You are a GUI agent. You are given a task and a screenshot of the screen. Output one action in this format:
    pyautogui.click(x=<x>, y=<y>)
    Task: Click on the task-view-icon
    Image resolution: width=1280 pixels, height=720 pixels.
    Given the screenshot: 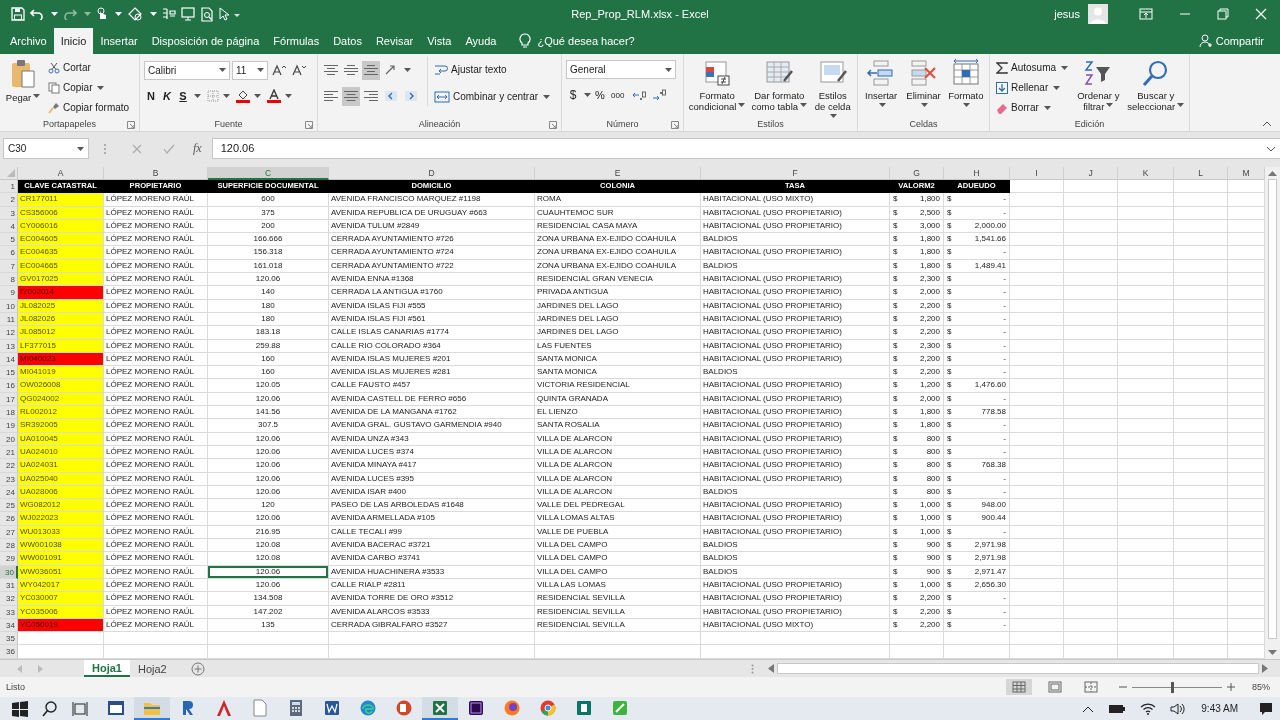 What is the action you would take?
    pyautogui.click(x=80, y=708)
    